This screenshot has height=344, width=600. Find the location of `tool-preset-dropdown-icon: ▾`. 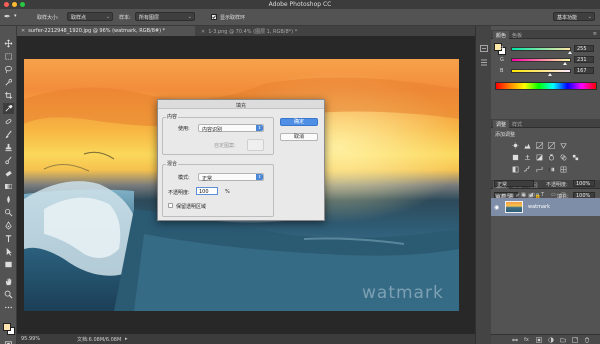

tool-preset-dropdown-icon: ▾ is located at coordinates (15, 16).